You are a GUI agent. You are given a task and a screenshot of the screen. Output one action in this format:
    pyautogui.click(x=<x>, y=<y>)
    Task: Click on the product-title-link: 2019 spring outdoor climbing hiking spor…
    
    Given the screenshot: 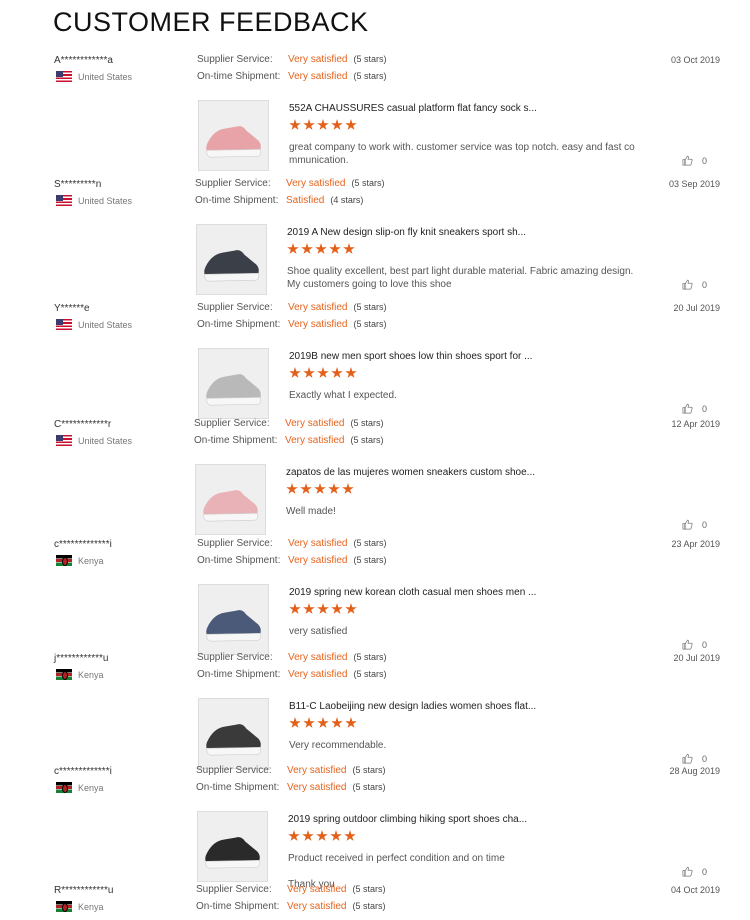 What is the action you would take?
    pyautogui.click(x=407, y=819)
    